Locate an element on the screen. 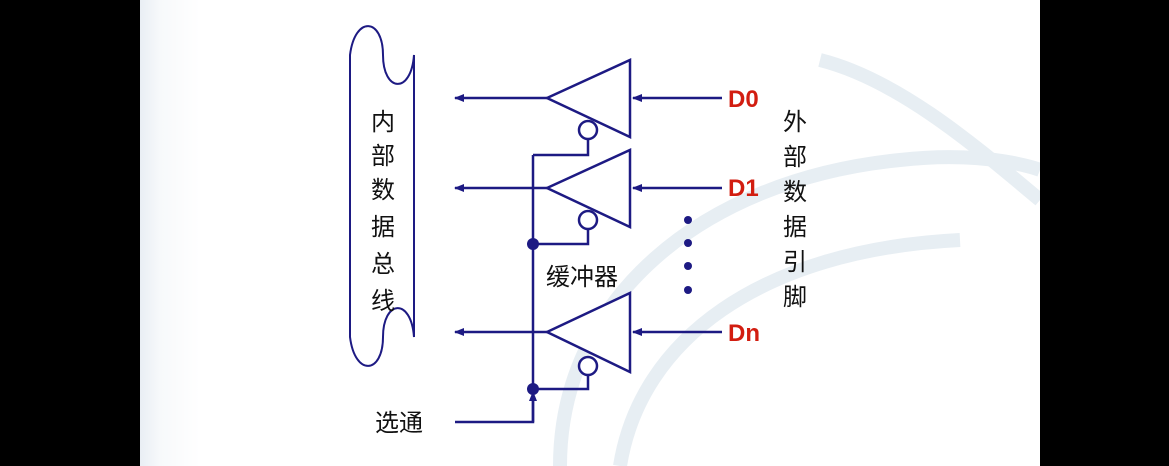 This screenshot has width=1169, height=466. ext-char-2: 数 is located at coordinates (795, 192).